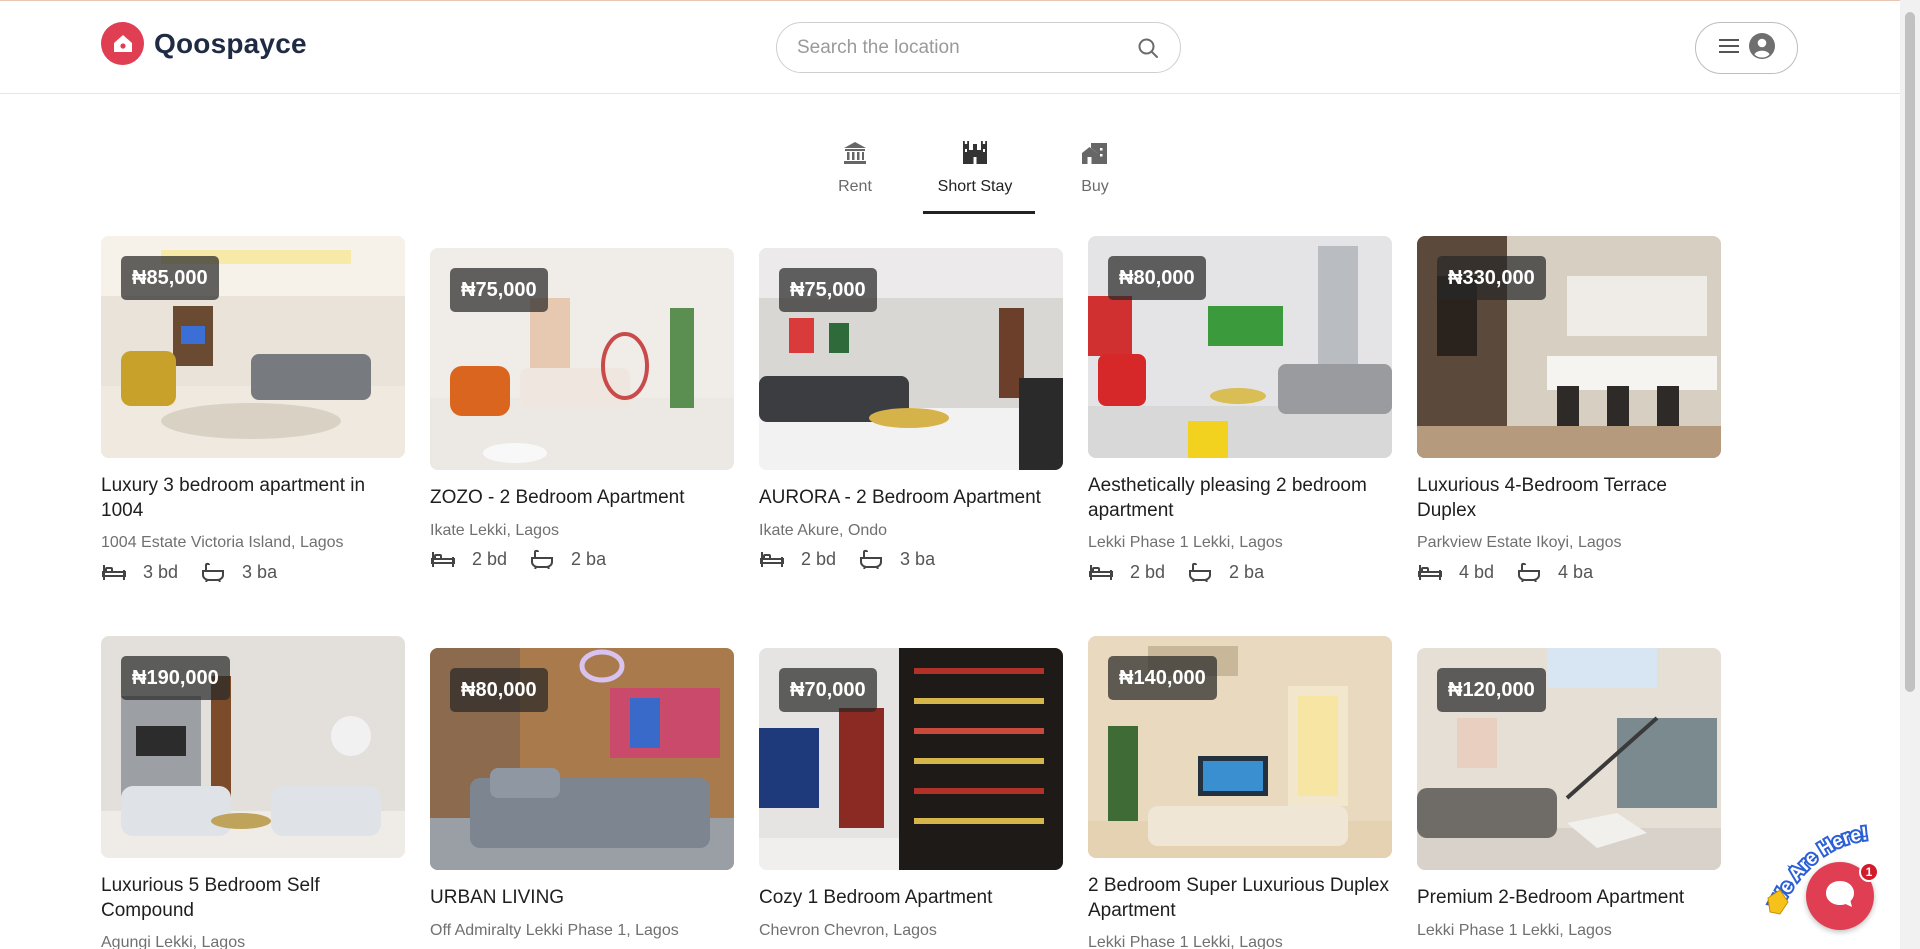 The image size is (1920, 949). Describe the element at coordinates (911, 897) in the screenshot. I see `listing-title: Cozy 1 Bedroom Apartment` at that location.